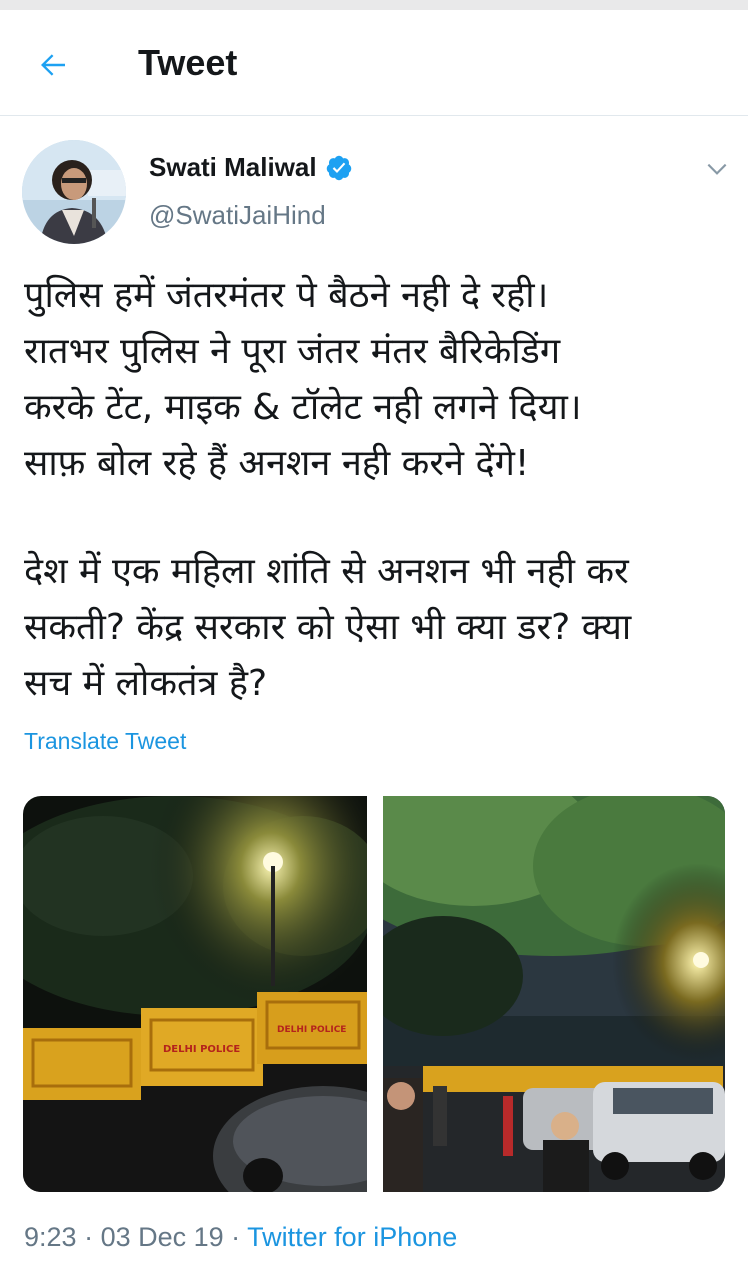 The image size is (748, 1280). Describe the element at coordinates (195, 994) in the screenshot. I see `photo-barricades-night: DELHI POLICE DELHI POLICE` at that location.